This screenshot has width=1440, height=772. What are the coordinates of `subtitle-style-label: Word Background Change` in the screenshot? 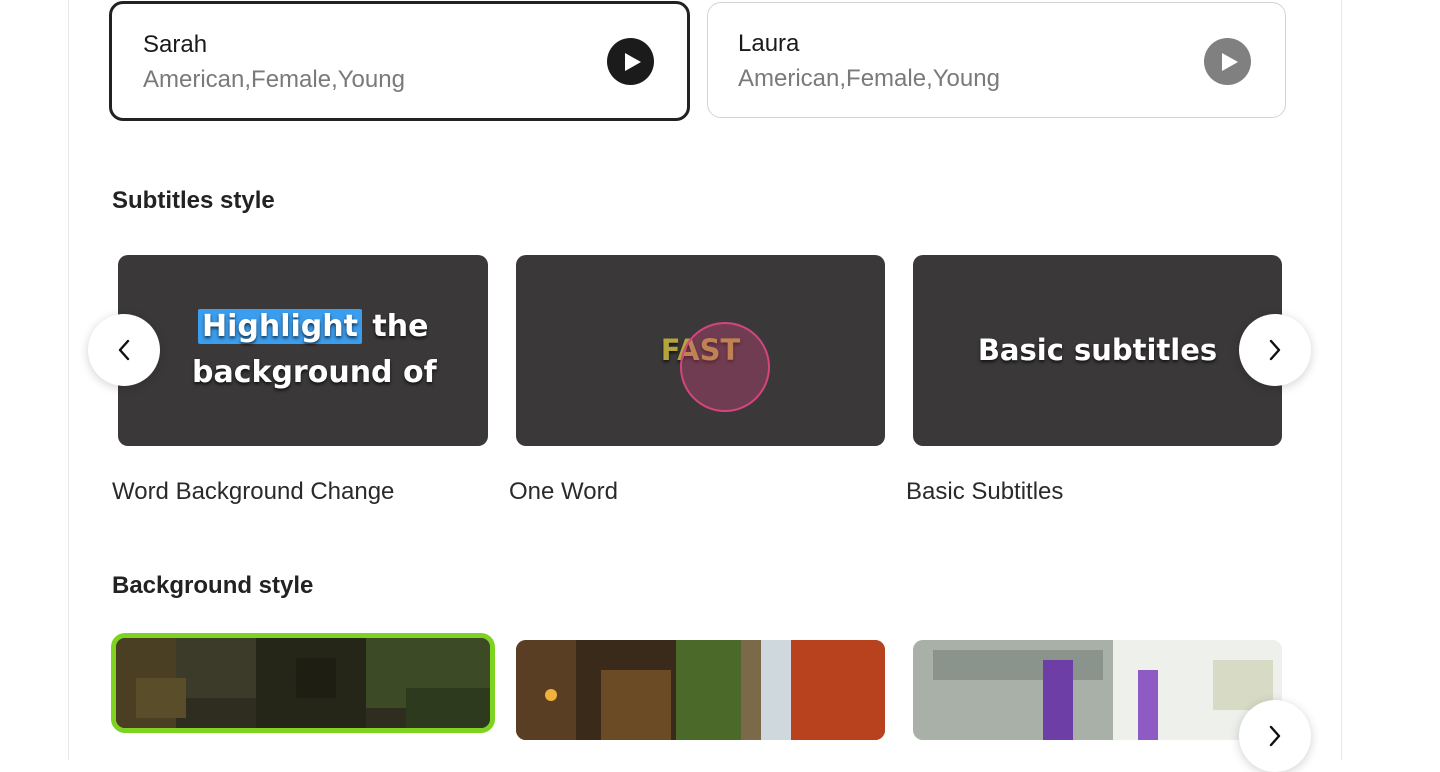 It's located at (253, 491).